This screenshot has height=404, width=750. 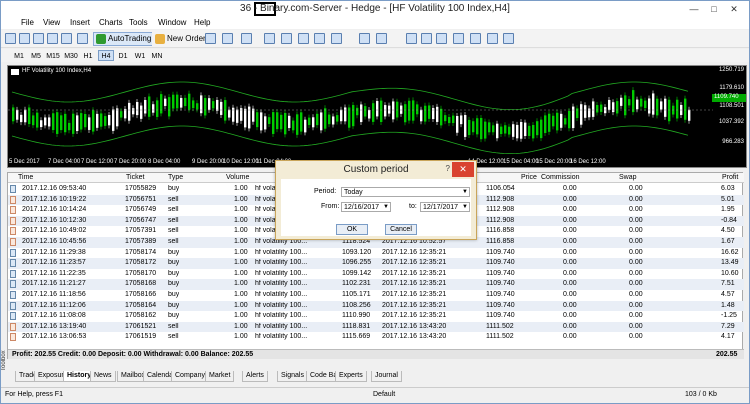 What do you see at coordinates (103, 376) in the screenshot?
I see `tab-news: News` at bounding box center [103, 376].